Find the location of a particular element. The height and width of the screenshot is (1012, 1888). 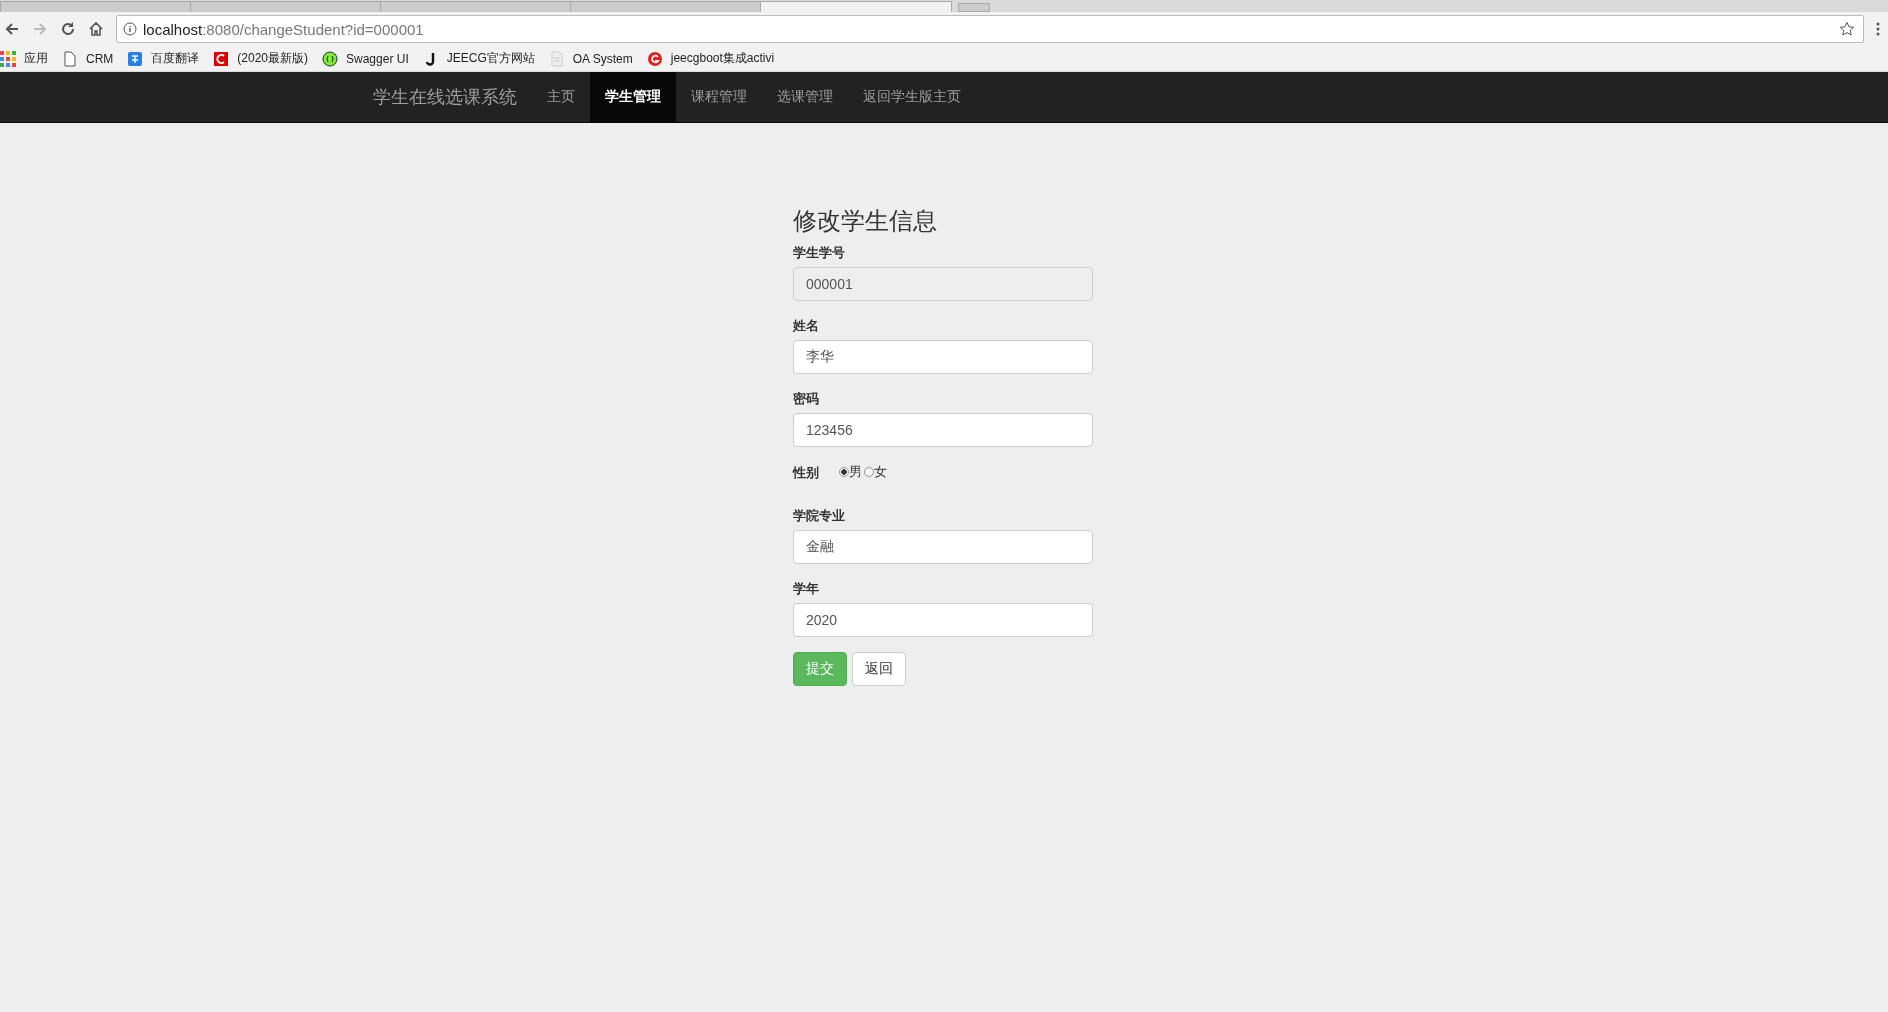

info-icon is located at coordinates (130, 29).